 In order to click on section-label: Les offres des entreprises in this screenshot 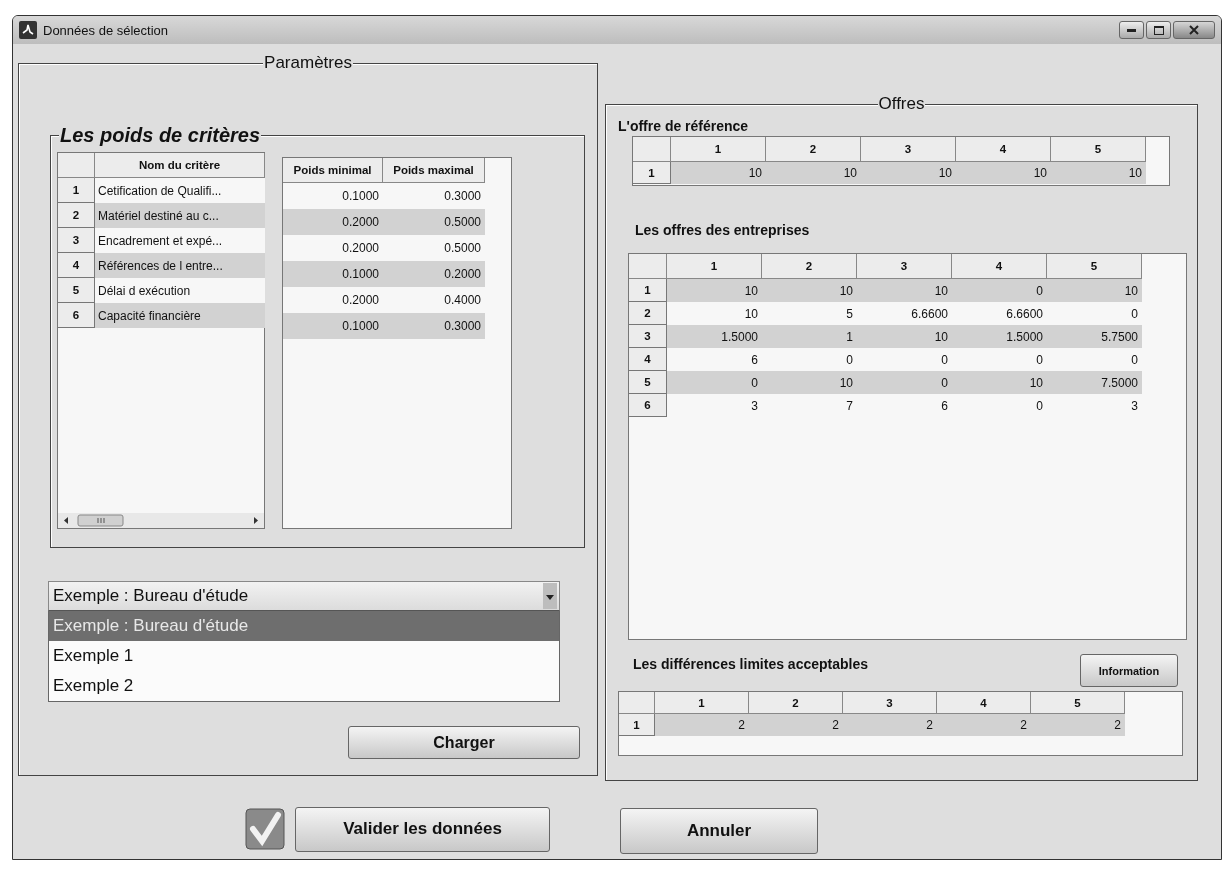, I will do `click(722, 230)`.